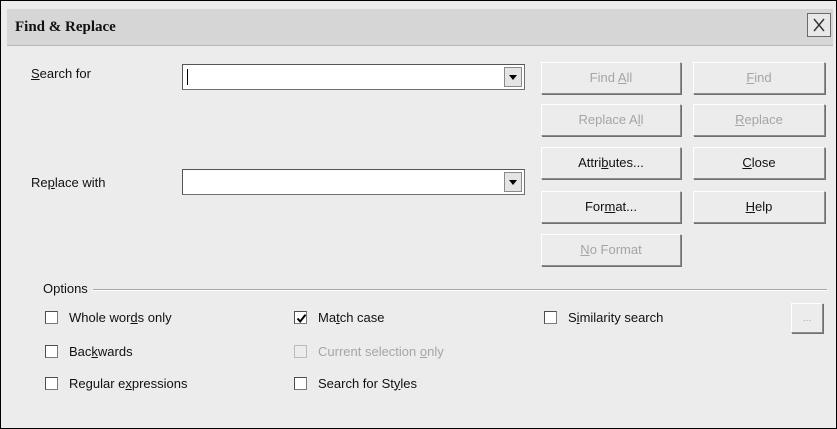 Image resolution: width=837 pixels, height=429 pixels. What do you see at coordinates (759, 120) in the screenshot?
I see `replace-button: Replace` at bounding box center [759, 120].